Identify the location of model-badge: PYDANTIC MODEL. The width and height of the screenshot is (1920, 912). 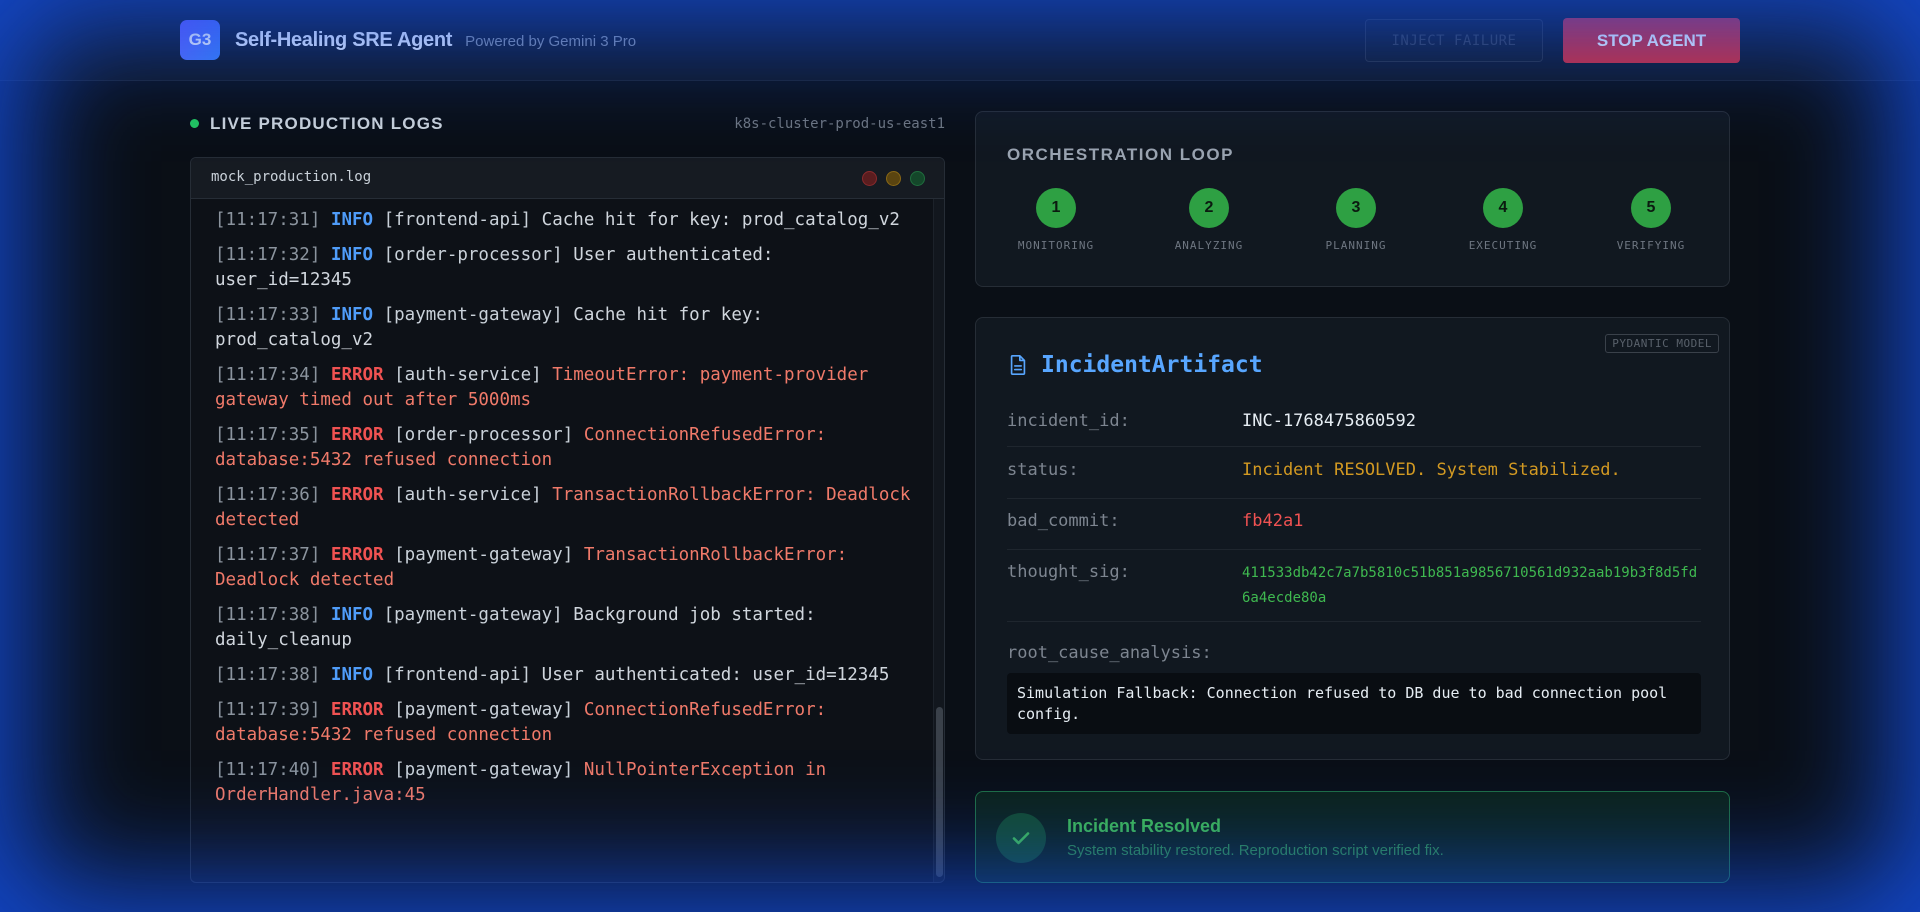
(1662, 343).